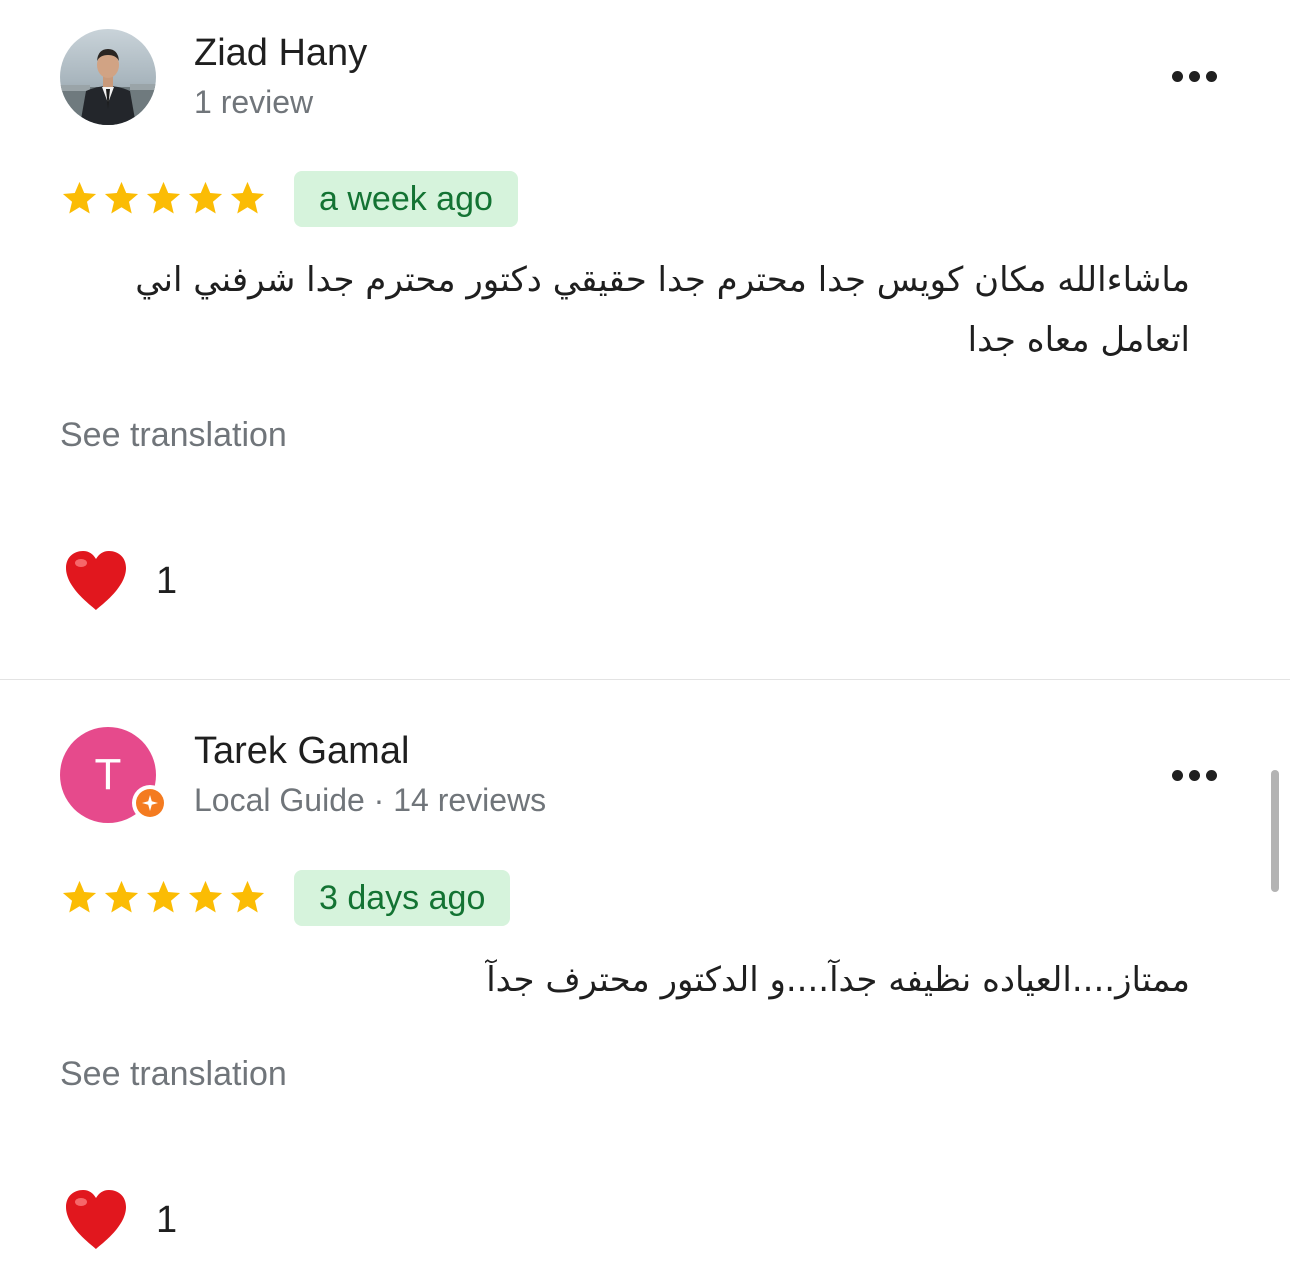 Image resolution: width=1290 pixels, height=1270 pixels. Describe the element at coordinates (301, 751) in the screenshot. I see `reviewer-name: Tarek Gamal` at that location.